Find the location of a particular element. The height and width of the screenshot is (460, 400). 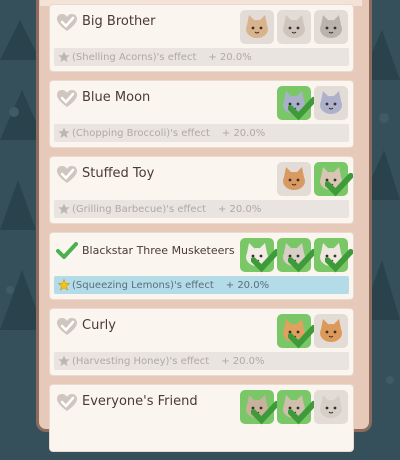

bonus-title: Everyone's Friend is located at coordinates (140, 401).